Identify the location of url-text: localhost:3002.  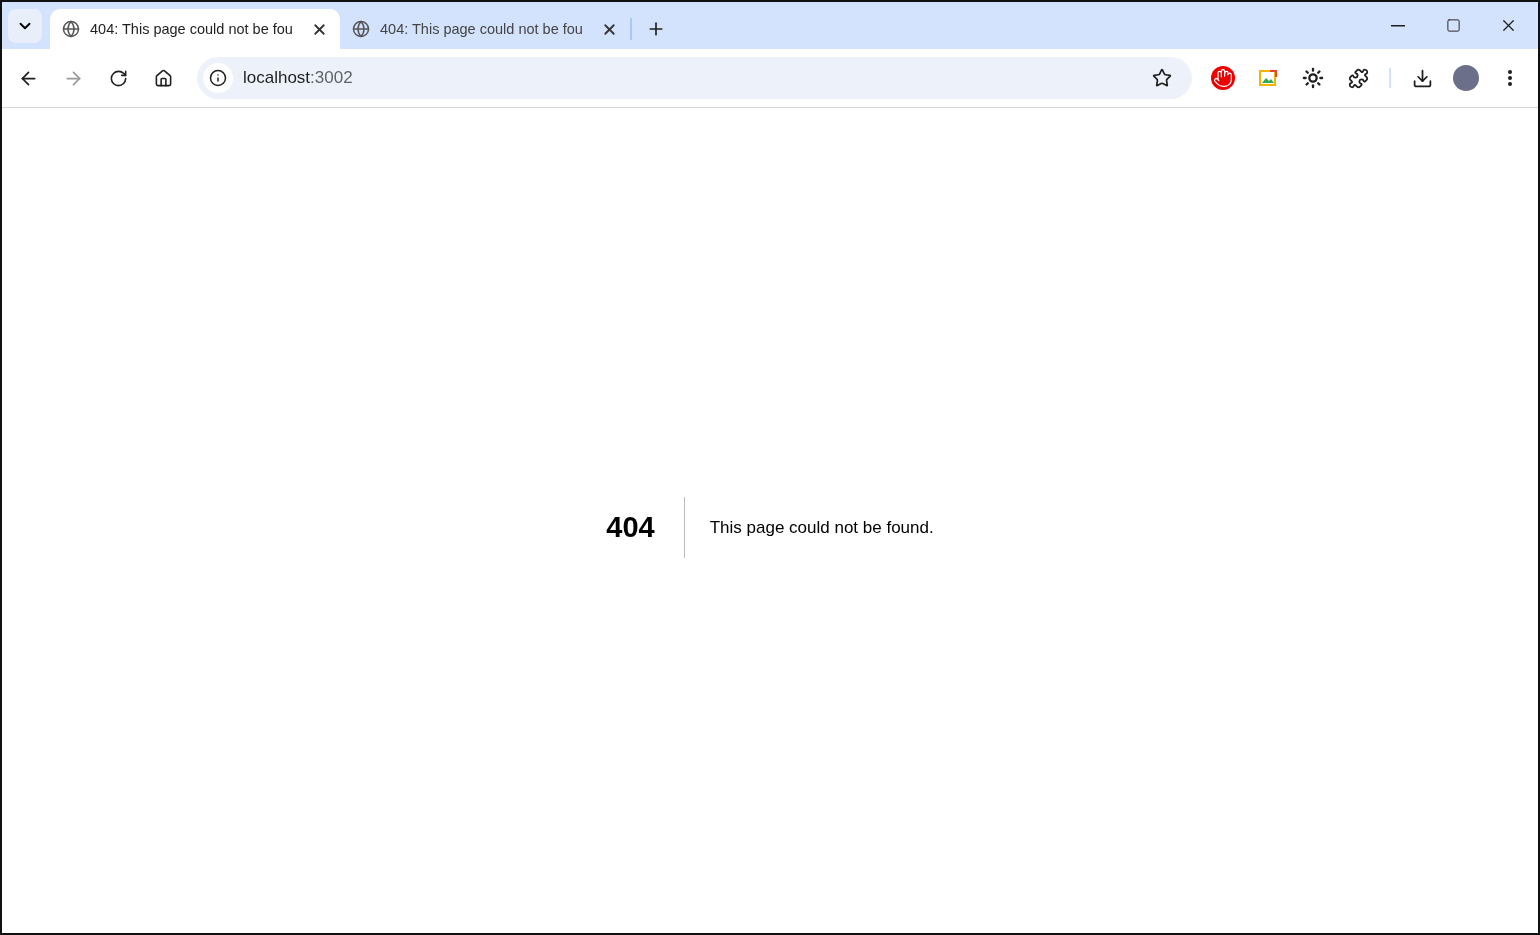
(298, 78).